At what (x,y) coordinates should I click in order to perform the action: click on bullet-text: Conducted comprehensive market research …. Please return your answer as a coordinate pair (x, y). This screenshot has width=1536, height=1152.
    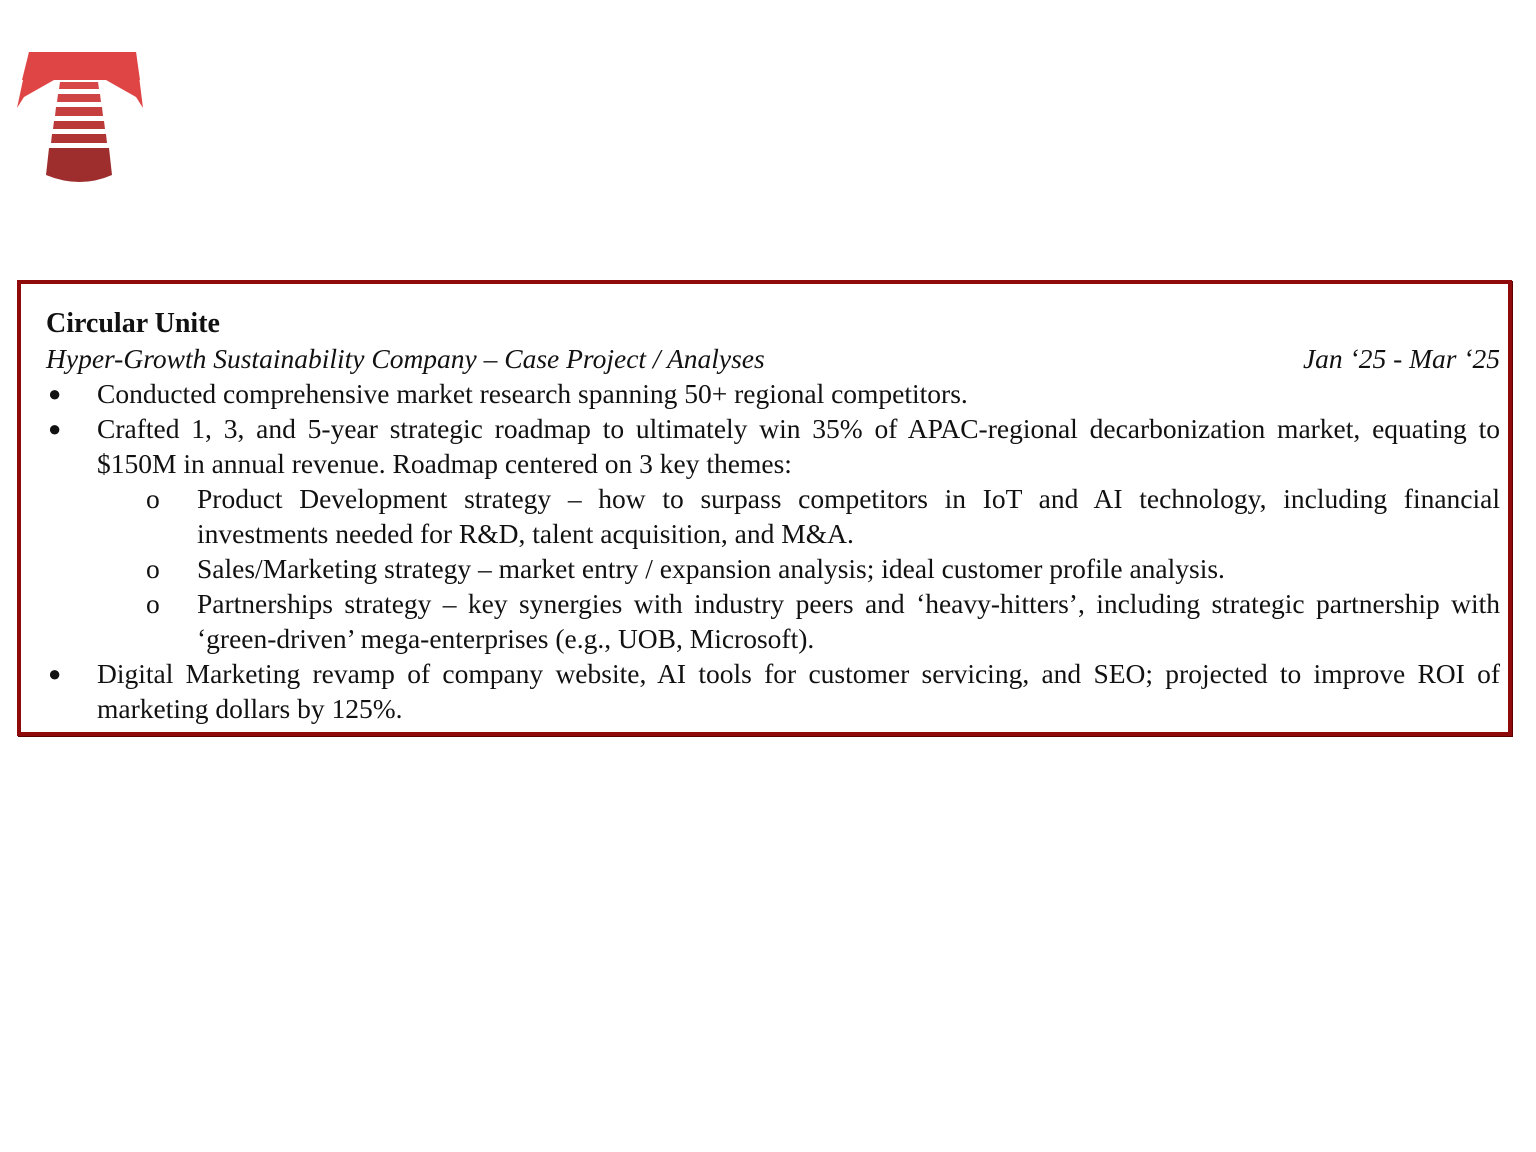
    Looking at the image, I should click on (532, 393).